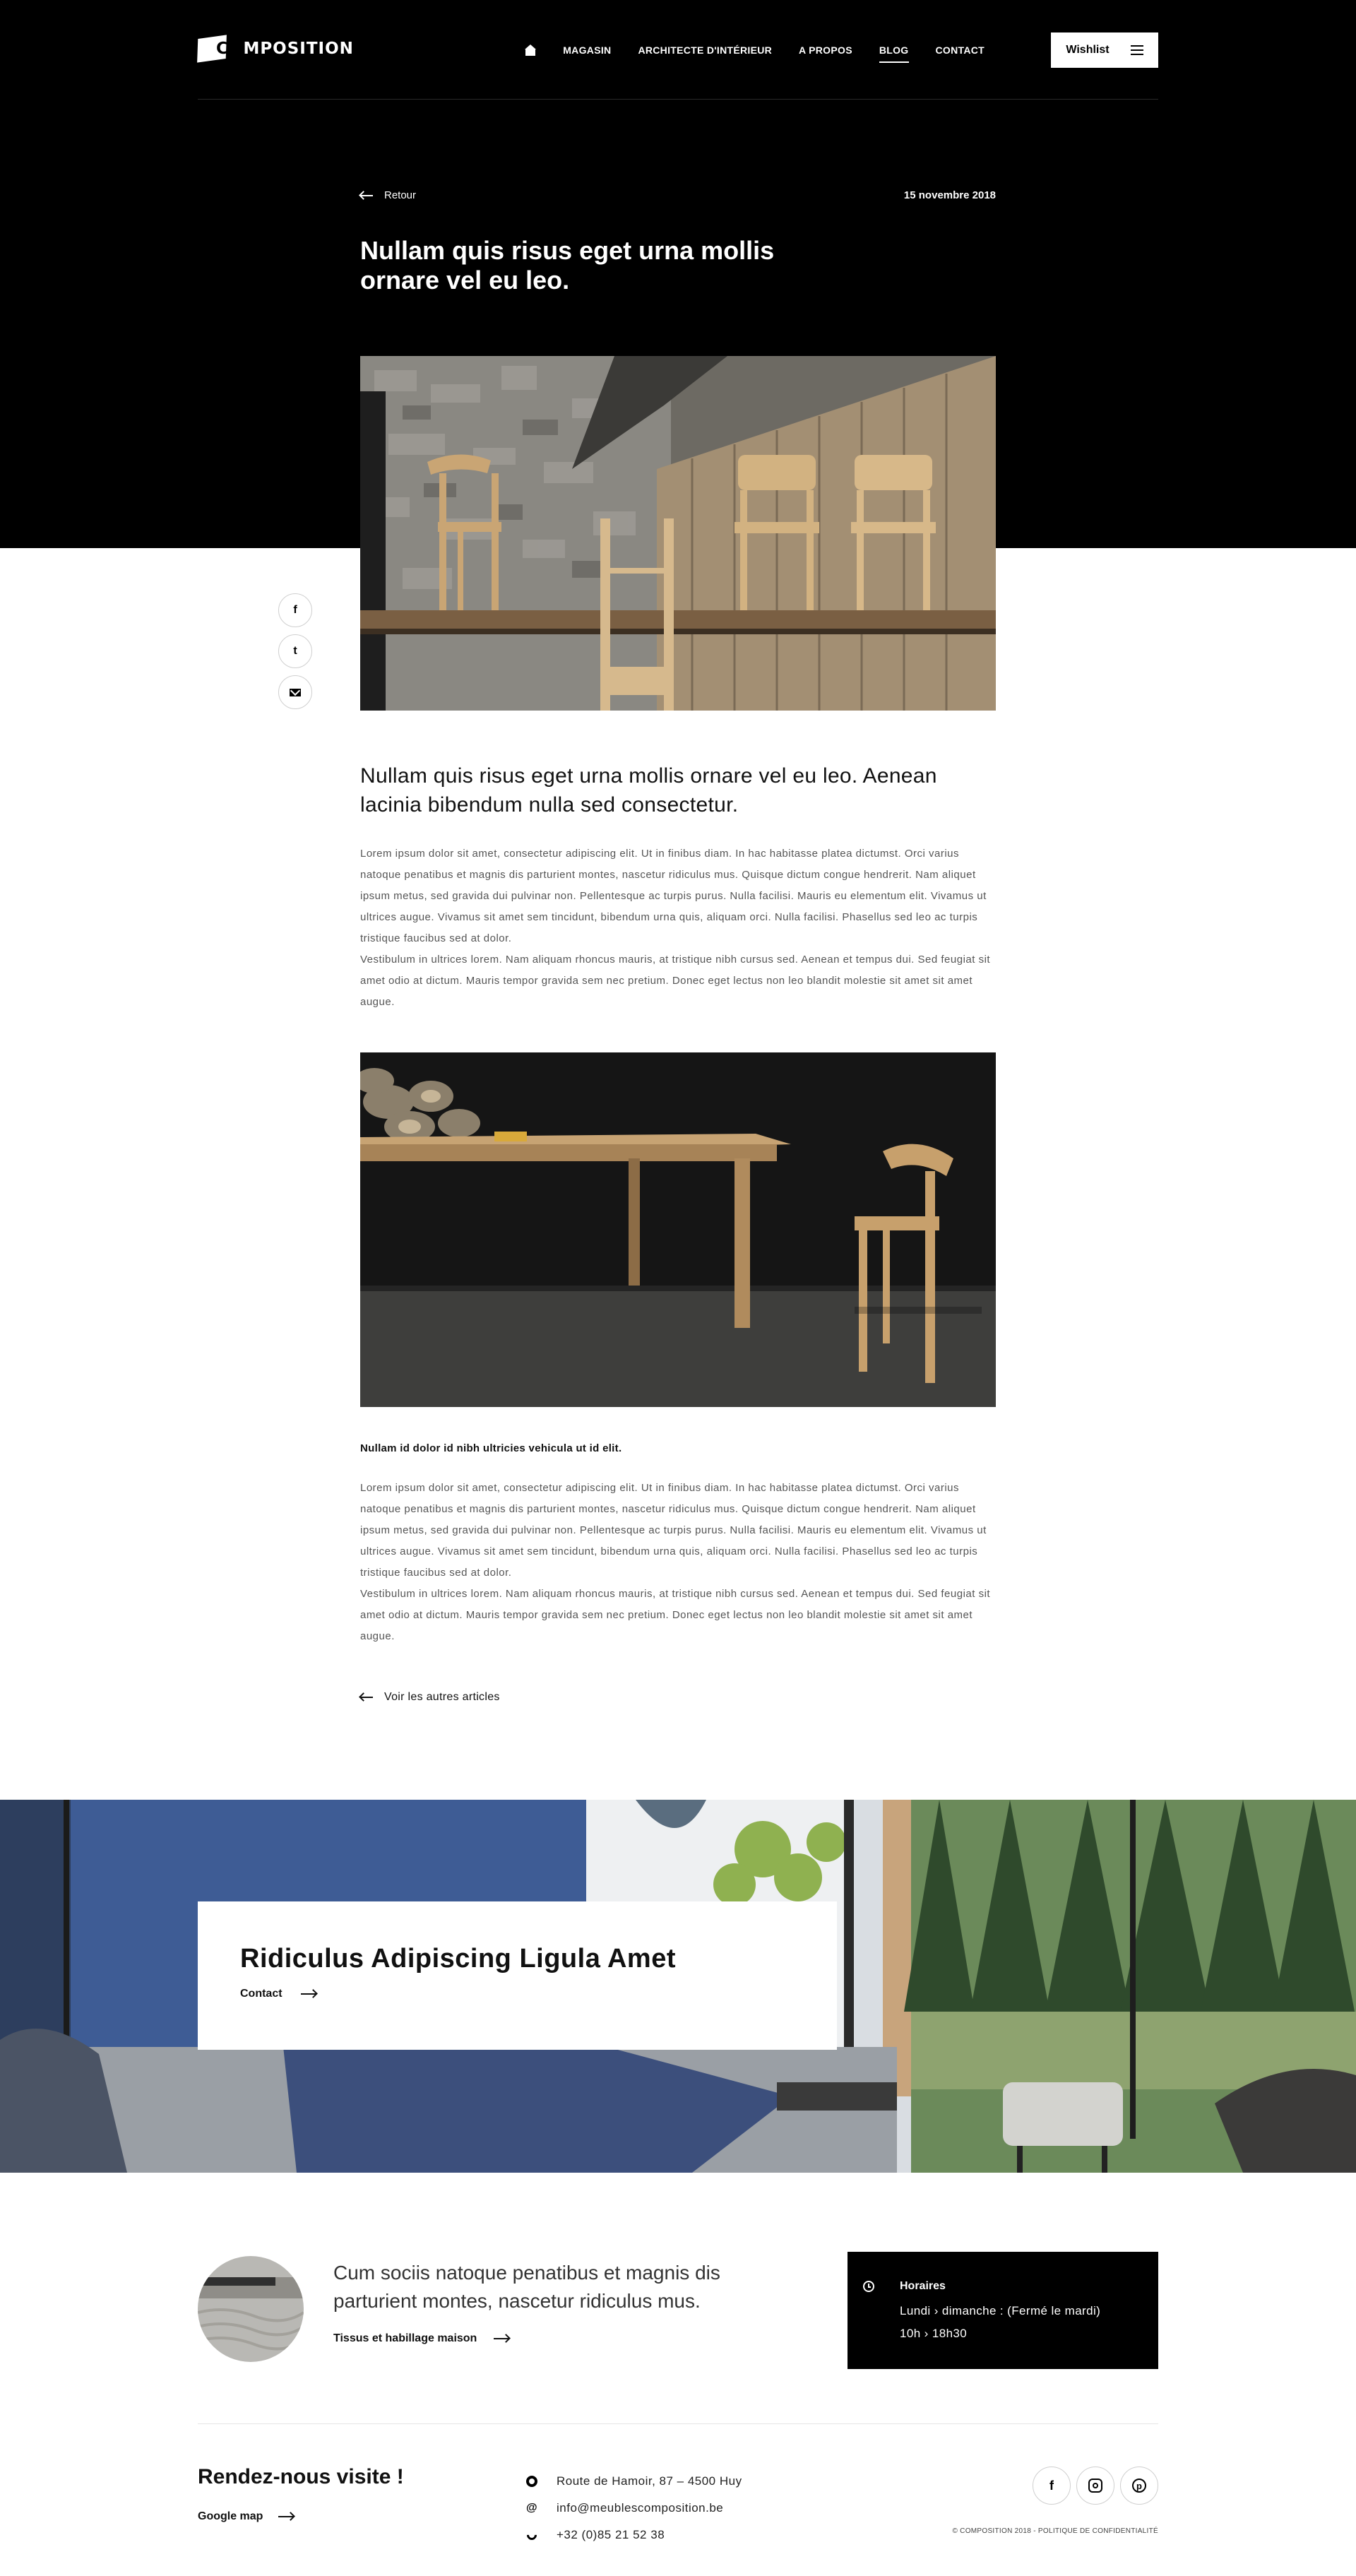  I want to click on banner-card: Ridiculus Adipiscing Ligula Amet Contact, so click(517, 1975).